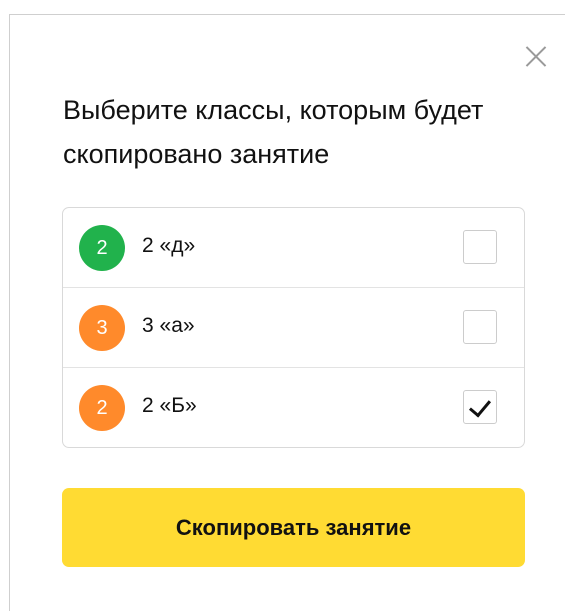 The height and width of the screenshot is (611, 565). What do you see at coordinates (102, 328) in the screenshot?
I see `class-badge: 3` at bounding box center [102, 328].